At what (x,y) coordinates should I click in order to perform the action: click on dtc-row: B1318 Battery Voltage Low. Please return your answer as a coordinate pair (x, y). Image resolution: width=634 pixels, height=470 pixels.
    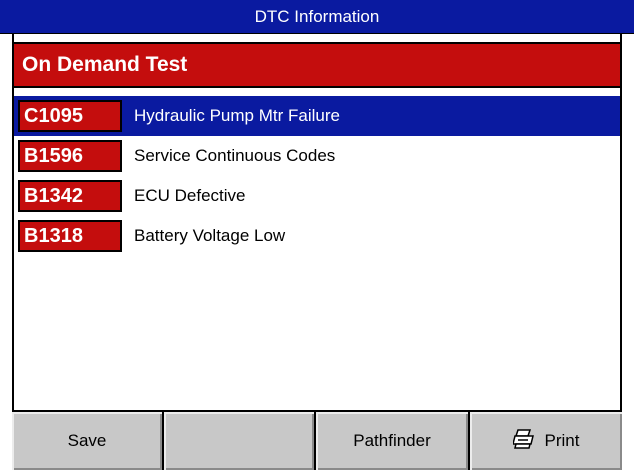
    Looking at the image, I should click on (317, 236).